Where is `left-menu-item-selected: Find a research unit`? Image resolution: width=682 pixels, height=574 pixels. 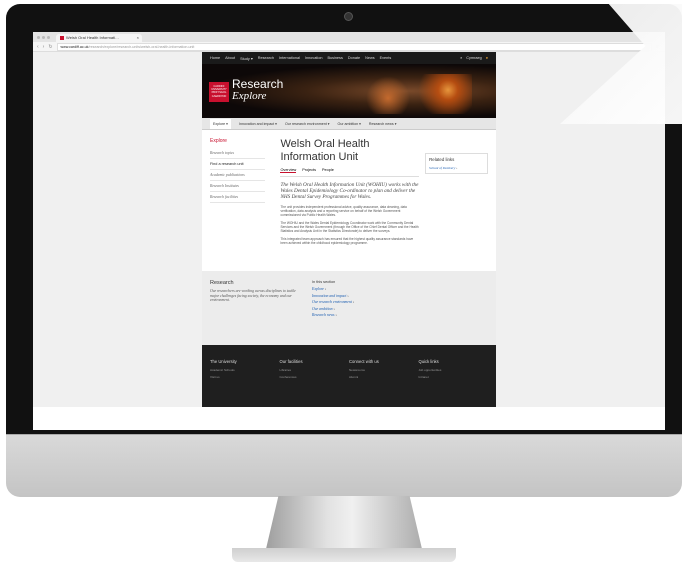
left-menu-item-selected: Find a research unit is located at coordinates (238, 164).